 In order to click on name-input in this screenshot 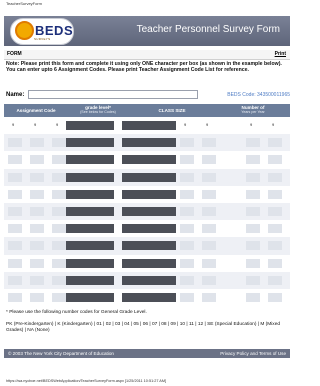, I will do `click(113, 94)`.